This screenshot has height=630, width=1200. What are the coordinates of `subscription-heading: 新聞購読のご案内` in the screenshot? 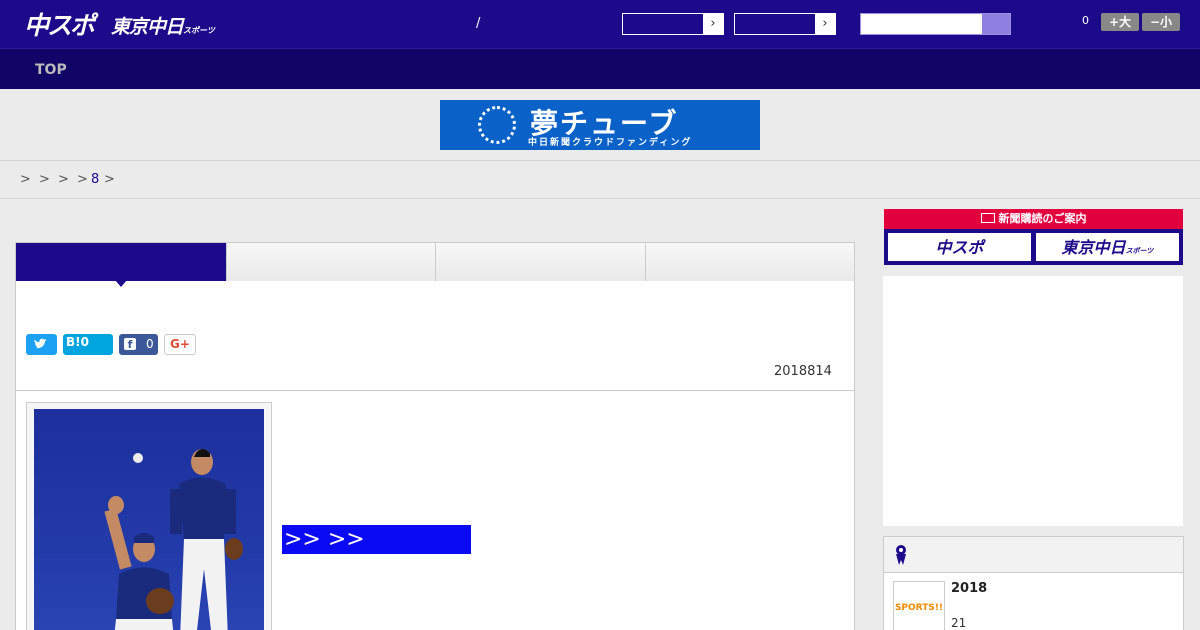 It's located at (1033, 219).